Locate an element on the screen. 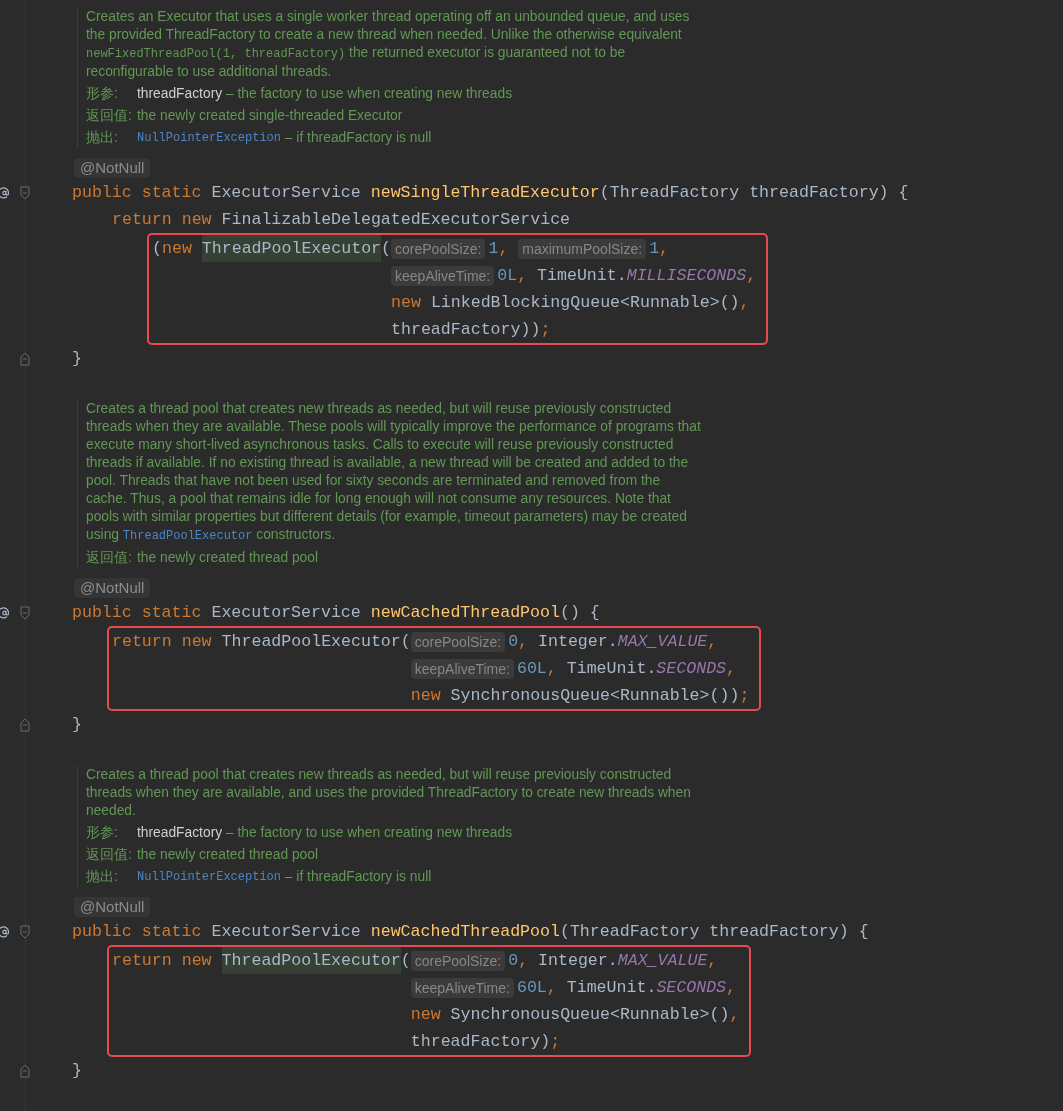 This screenshot has width=1063, height=1111. code-text: ThreadPoolExecutor( is located at coordinates (316, 642).